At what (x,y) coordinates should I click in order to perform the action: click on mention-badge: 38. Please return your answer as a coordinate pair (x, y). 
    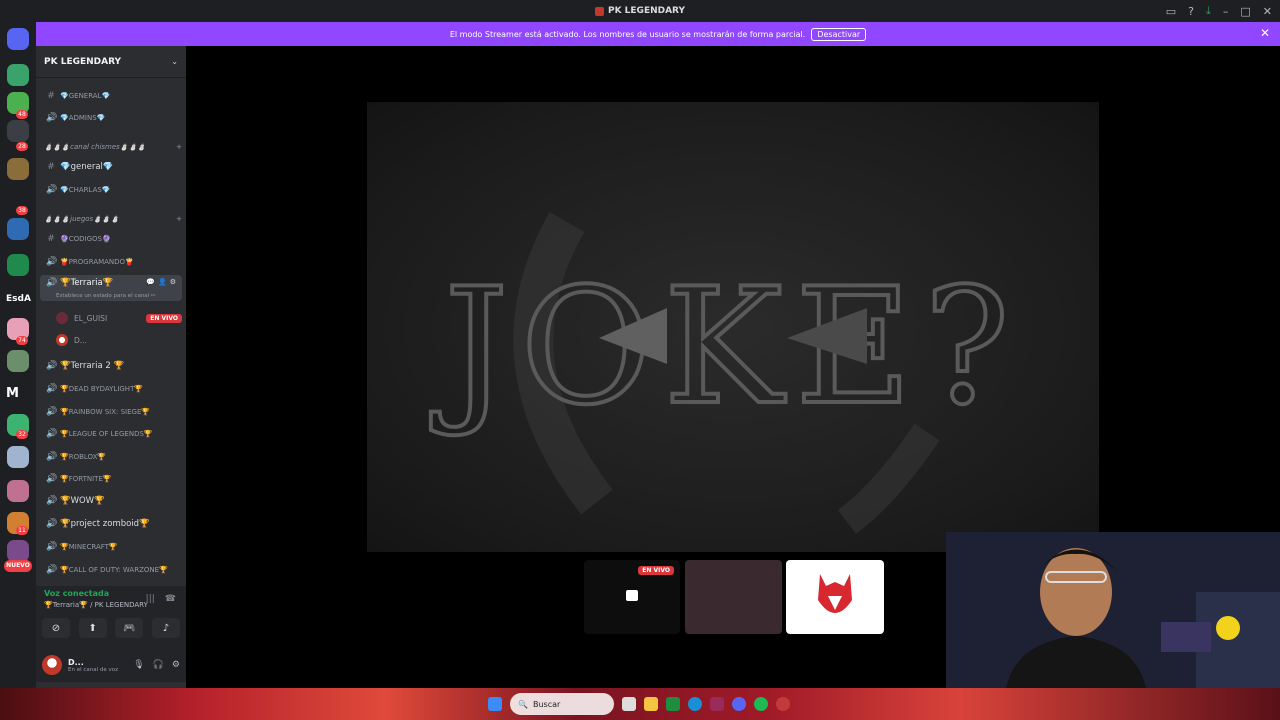
    Looking at the image, I should click on (22, 210).